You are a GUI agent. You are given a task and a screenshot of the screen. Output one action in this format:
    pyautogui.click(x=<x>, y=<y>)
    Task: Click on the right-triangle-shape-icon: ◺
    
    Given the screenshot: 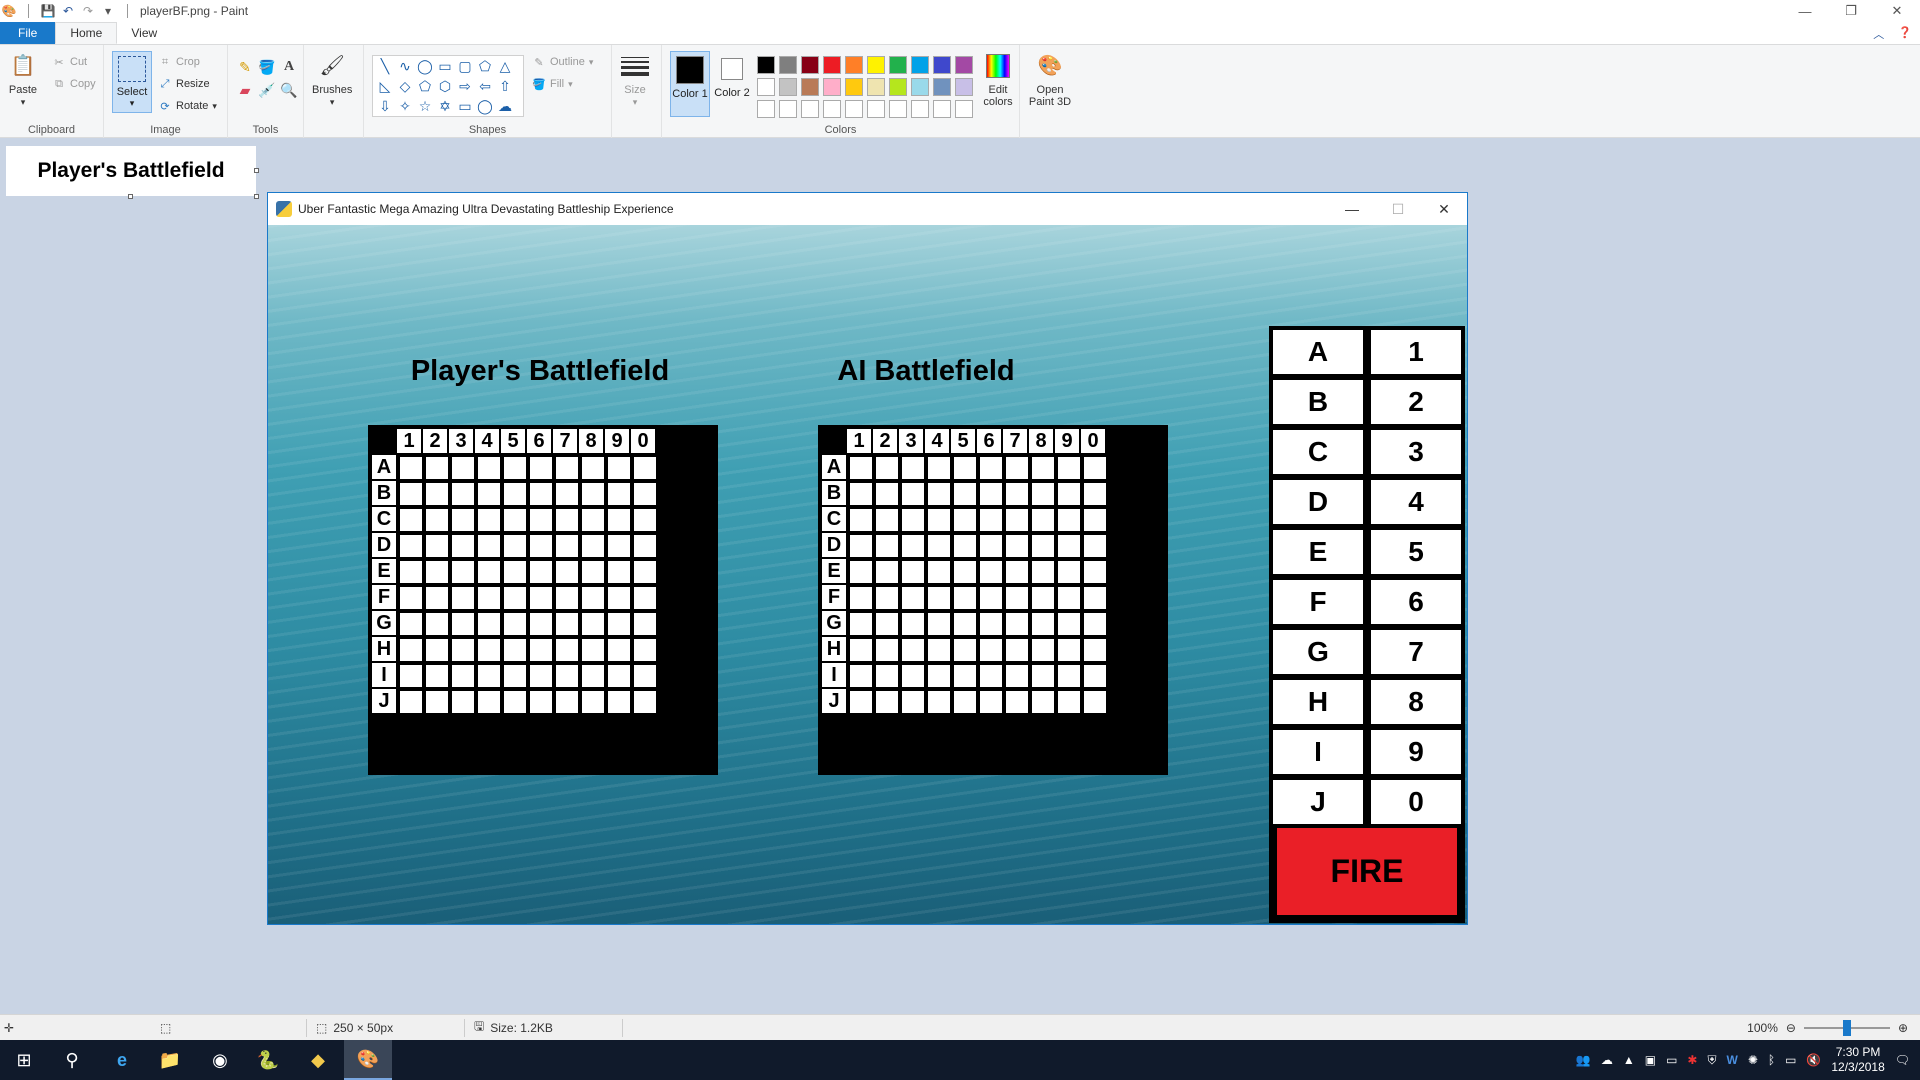 What is the action you would take?
    pyautogui.click(x=385, y=86)
    